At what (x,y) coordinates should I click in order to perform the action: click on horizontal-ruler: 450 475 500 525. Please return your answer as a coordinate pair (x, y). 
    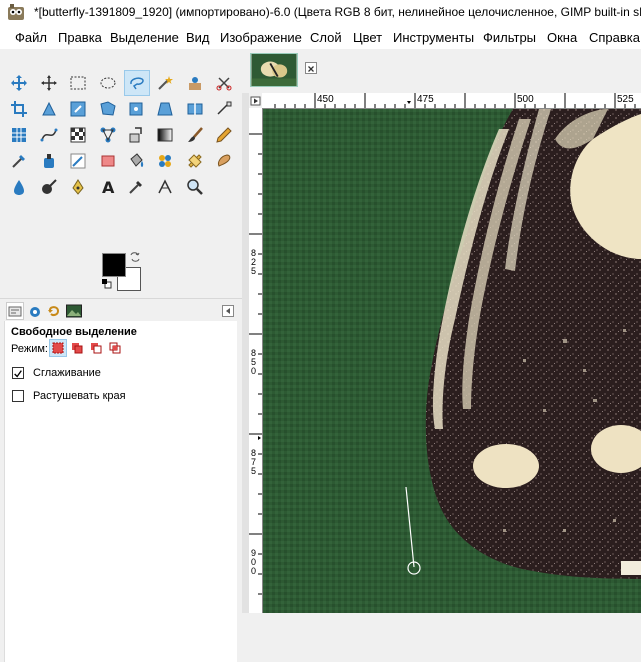
    Looking at the image, I should click on (451, 101).